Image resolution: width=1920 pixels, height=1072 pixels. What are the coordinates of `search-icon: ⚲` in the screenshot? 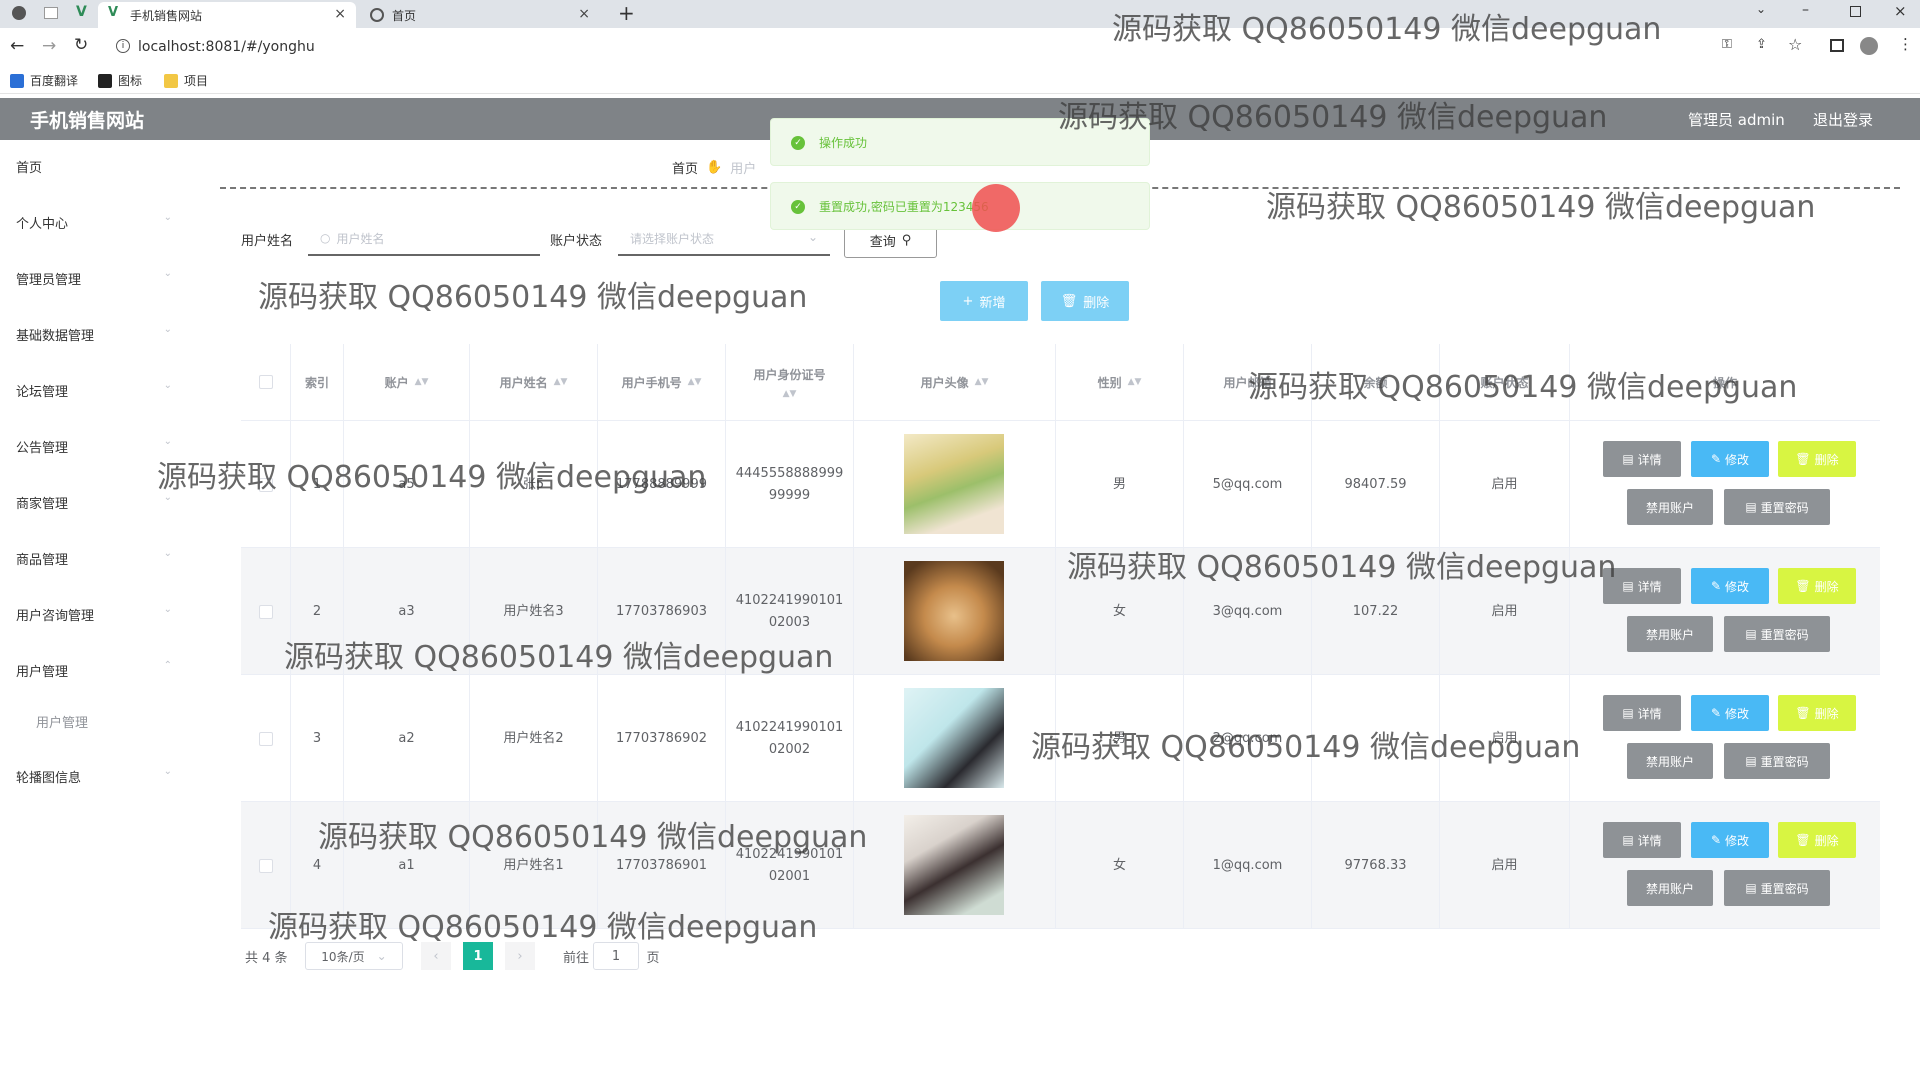 It's located at (906, 240).